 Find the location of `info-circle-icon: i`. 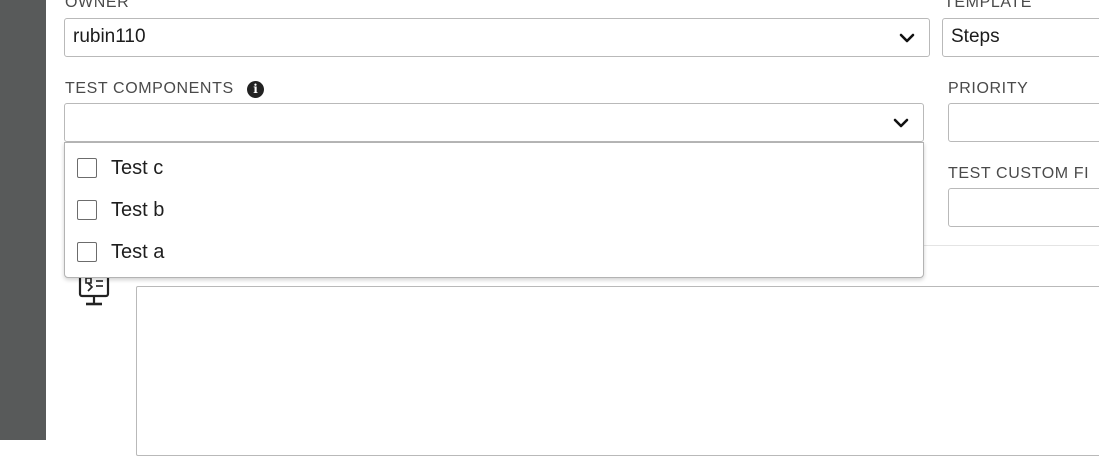

info-circle-icon: i is located at coordinates (255, 89).